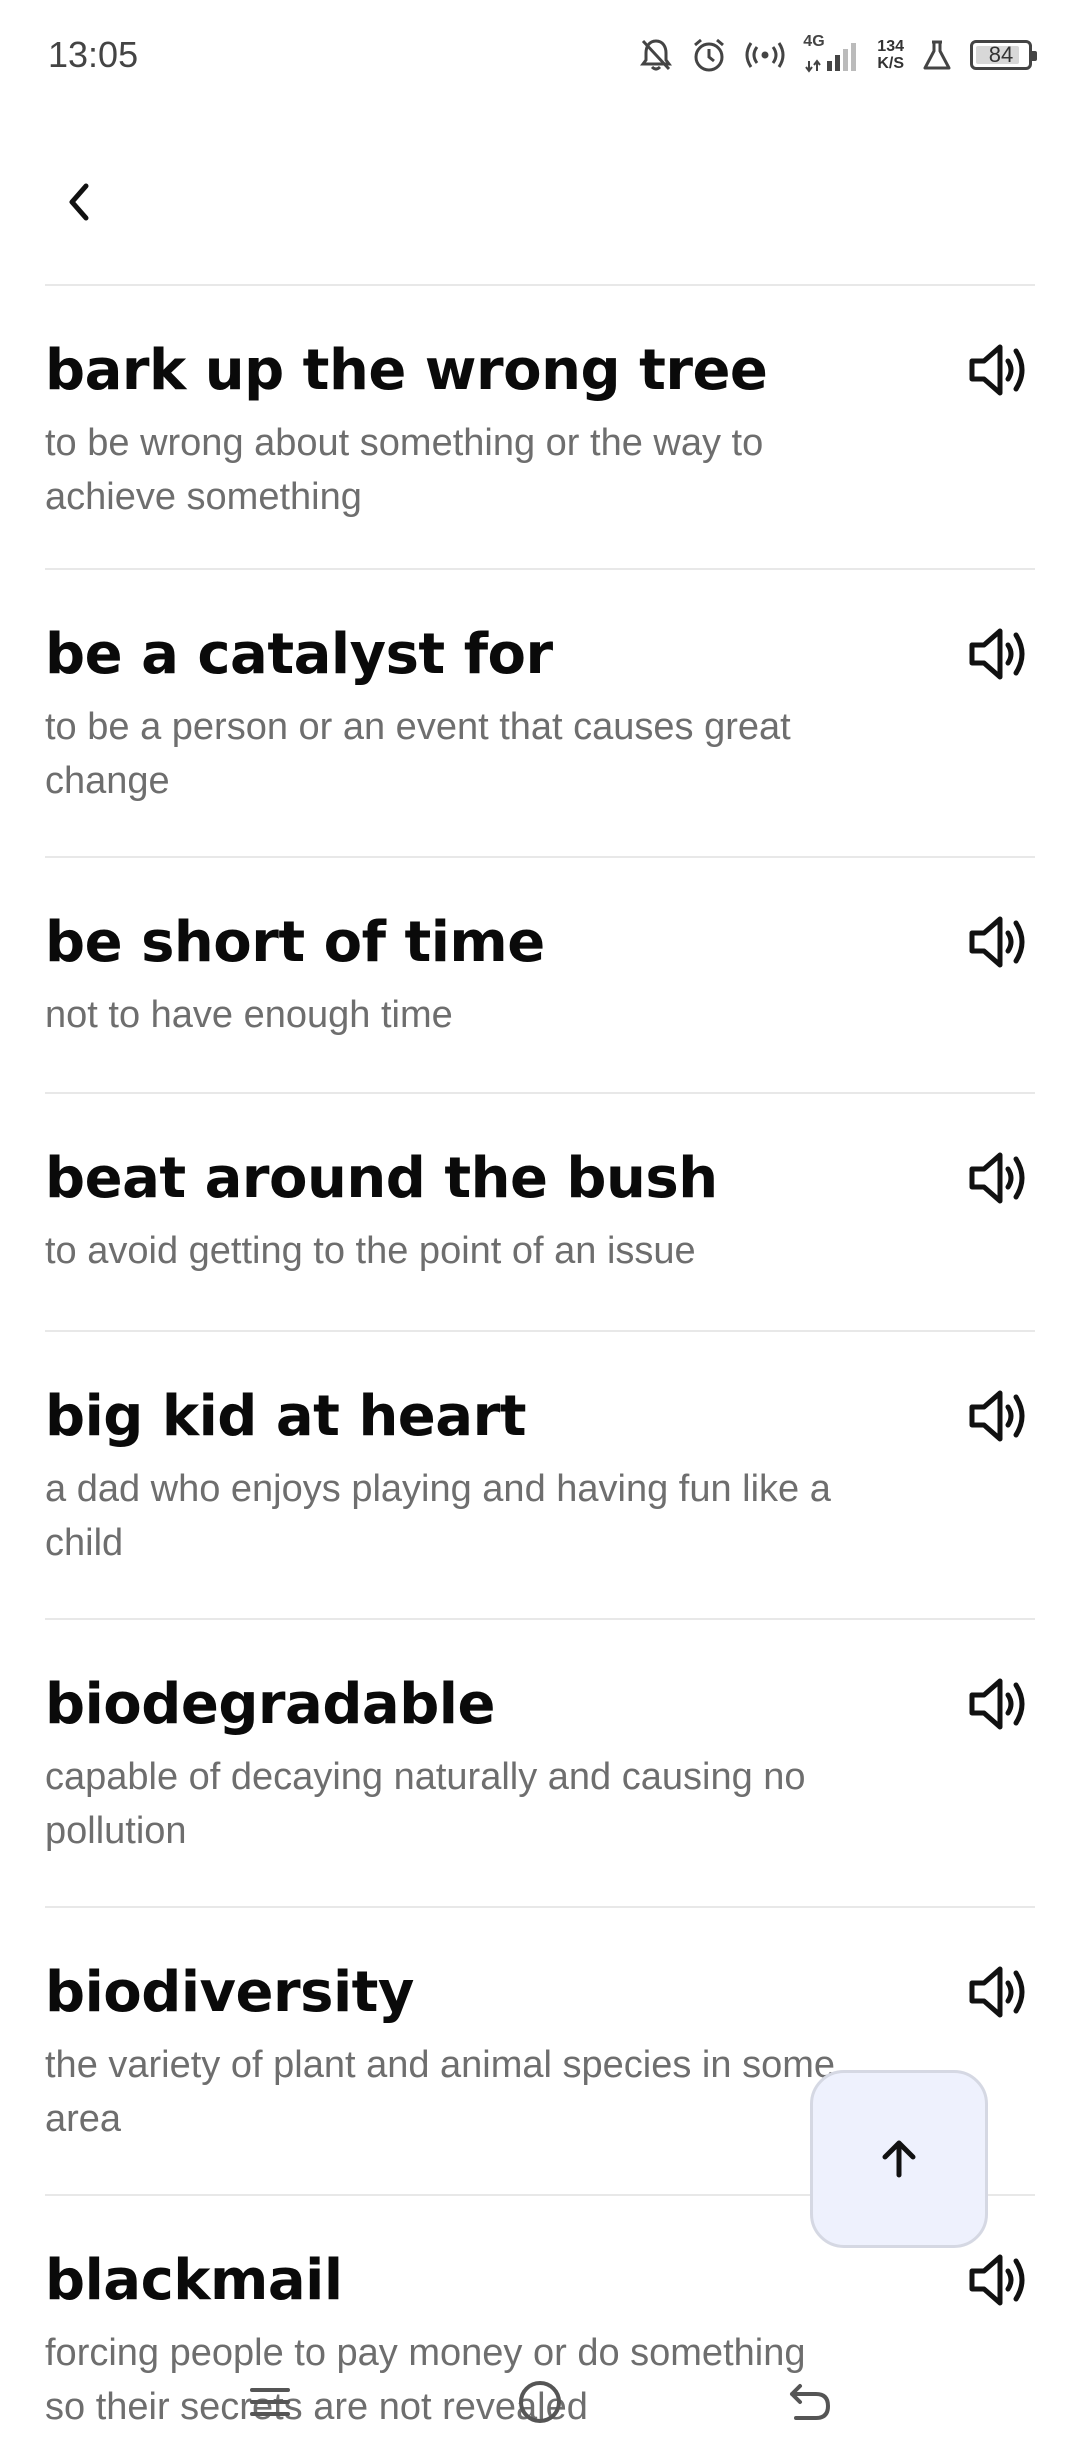 The image size is (1080, 2460). What do you see at coordinates (656, 55) in the screenshot?
I see `bell-off-icon` at bounding box center [656, 55].